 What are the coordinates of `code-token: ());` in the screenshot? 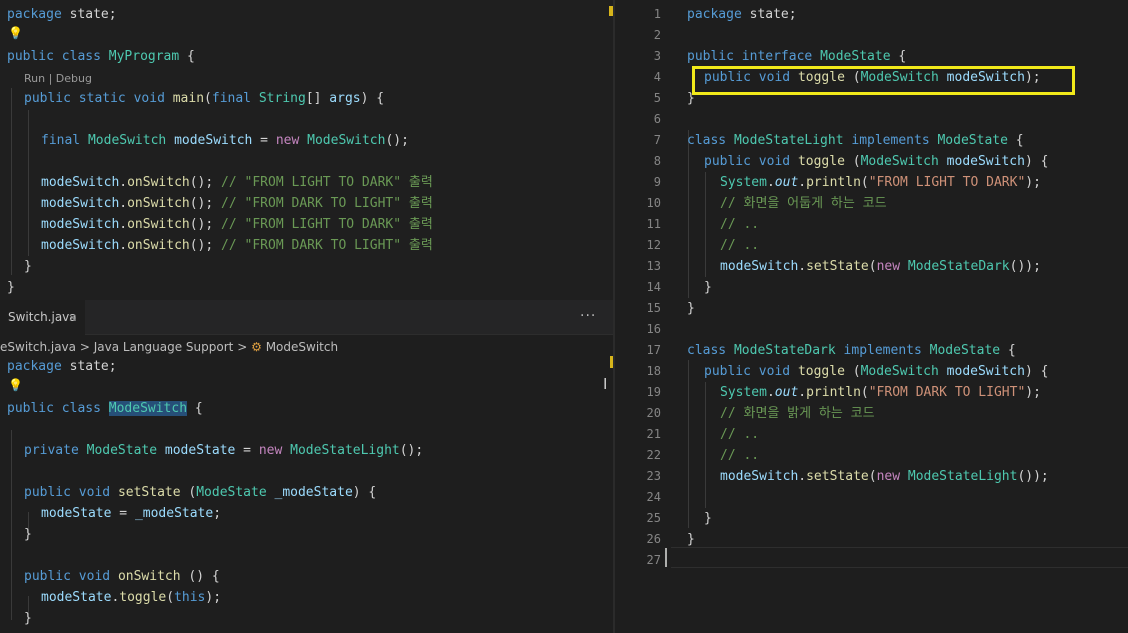 It's located at (1033, 476).